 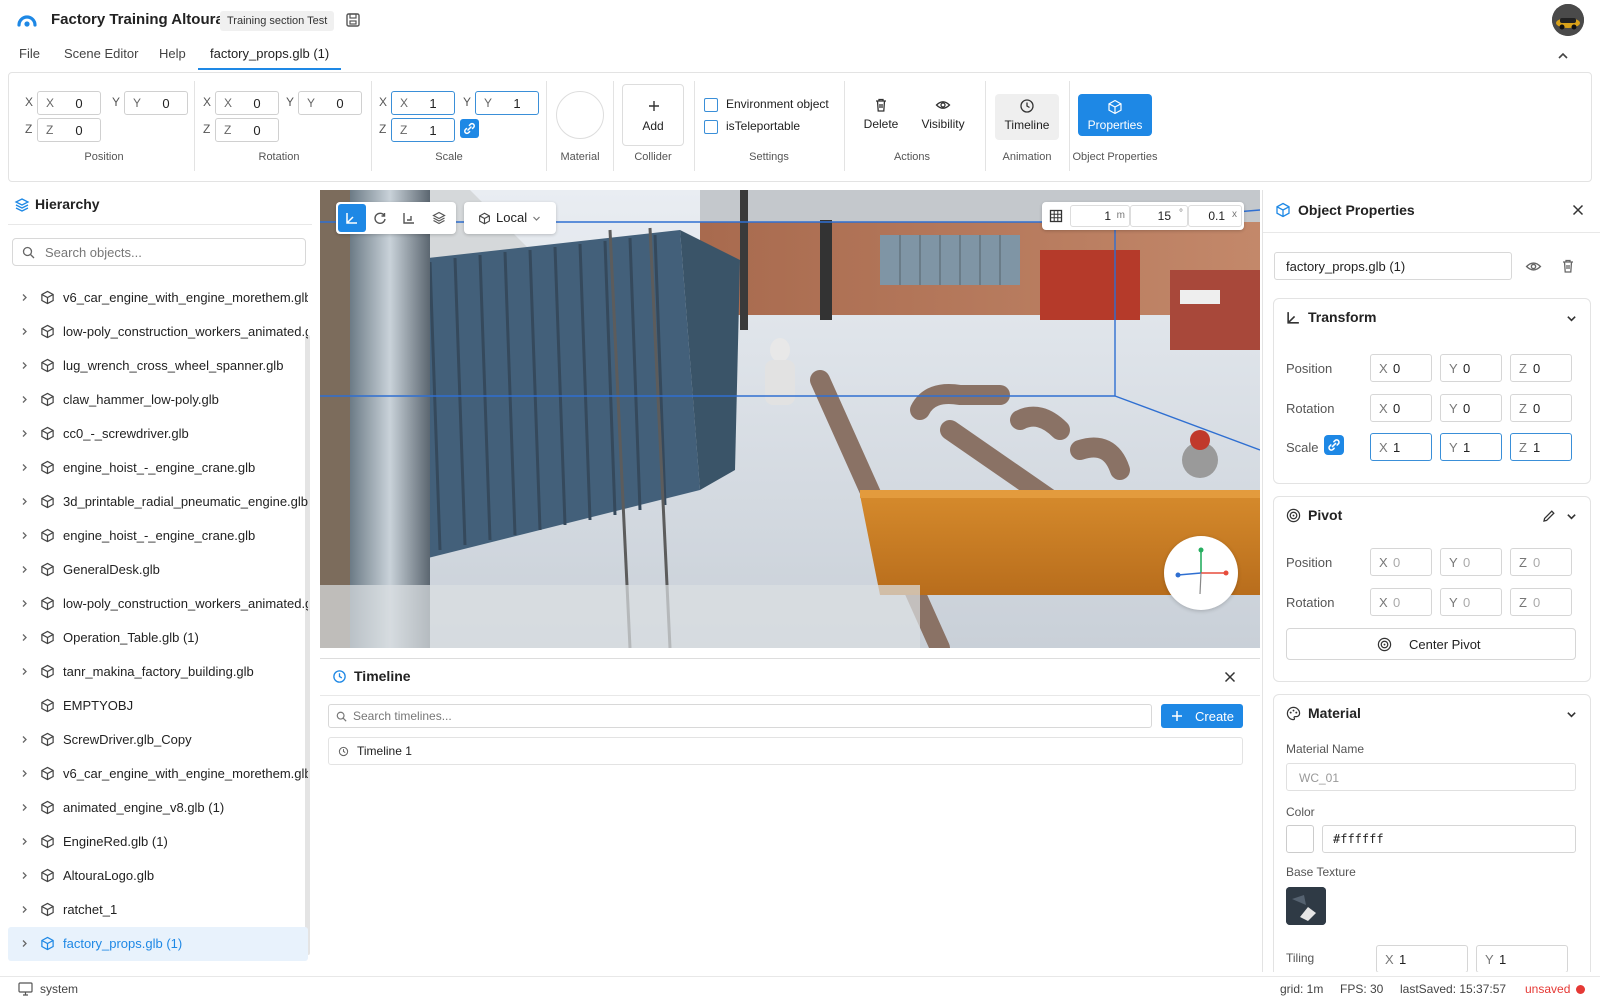 What do you see at coordinates (158, 434) in the screenshot?
I see `hierarchy-item: cc0_-_screwdriver.glb` at bounding box center [158, 434].